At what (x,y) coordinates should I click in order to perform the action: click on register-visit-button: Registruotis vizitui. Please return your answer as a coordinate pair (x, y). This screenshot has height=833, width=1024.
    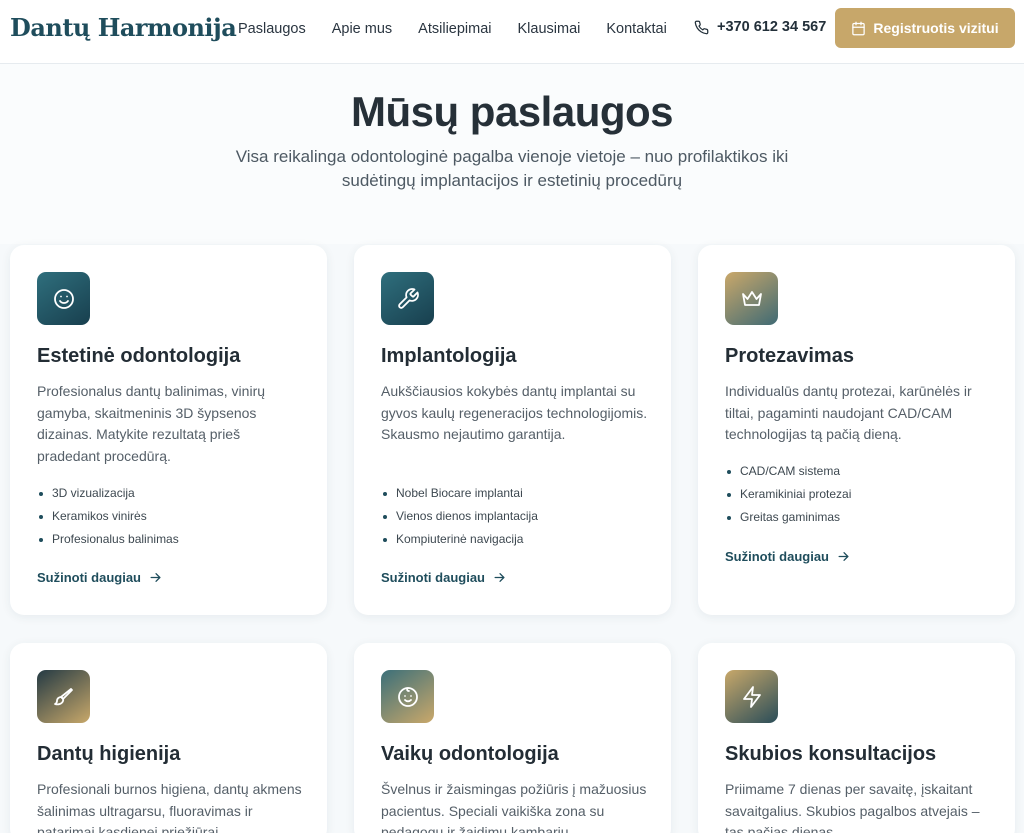
    Looking at the image, I should click on (925, 28).